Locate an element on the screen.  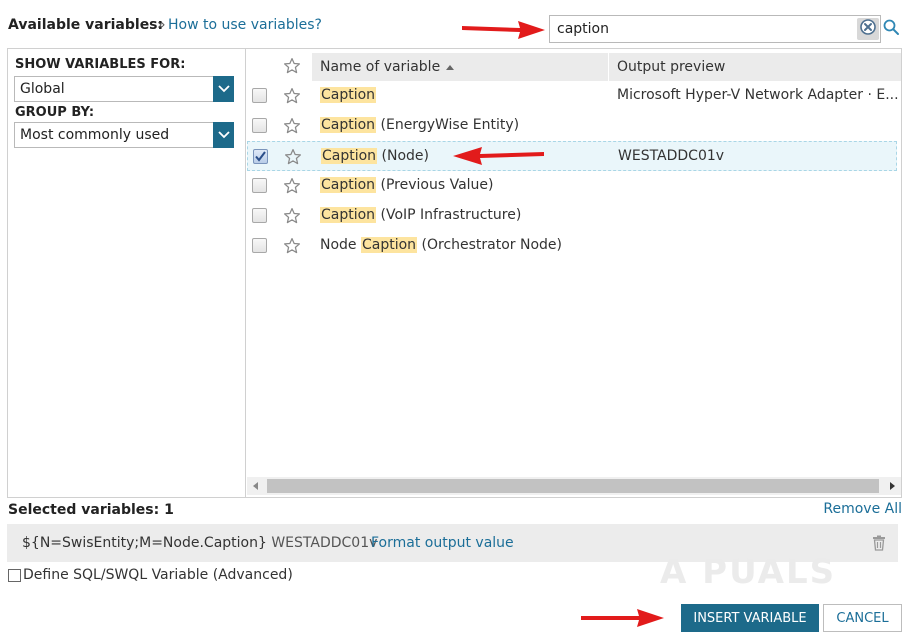
table-row: Caption (VoIP Infrastructure) is located at coordinates (572, 216).